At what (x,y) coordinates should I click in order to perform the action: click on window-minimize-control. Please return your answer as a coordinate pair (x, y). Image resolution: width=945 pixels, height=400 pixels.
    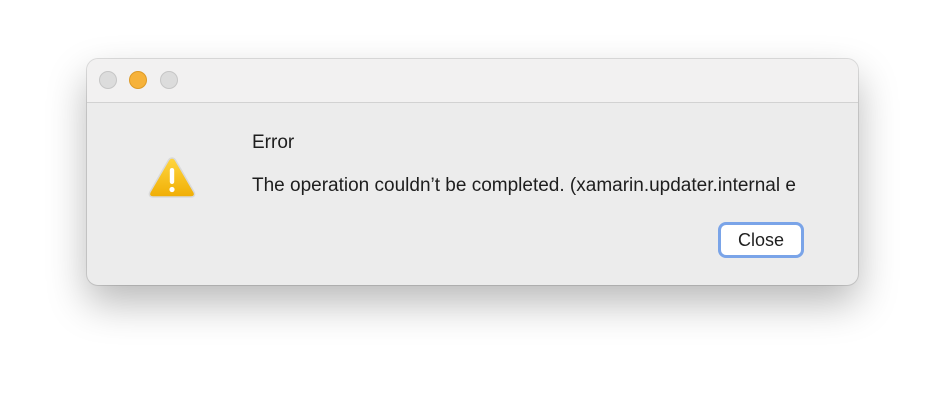
    Looking at the image, I should click on (138, 80).